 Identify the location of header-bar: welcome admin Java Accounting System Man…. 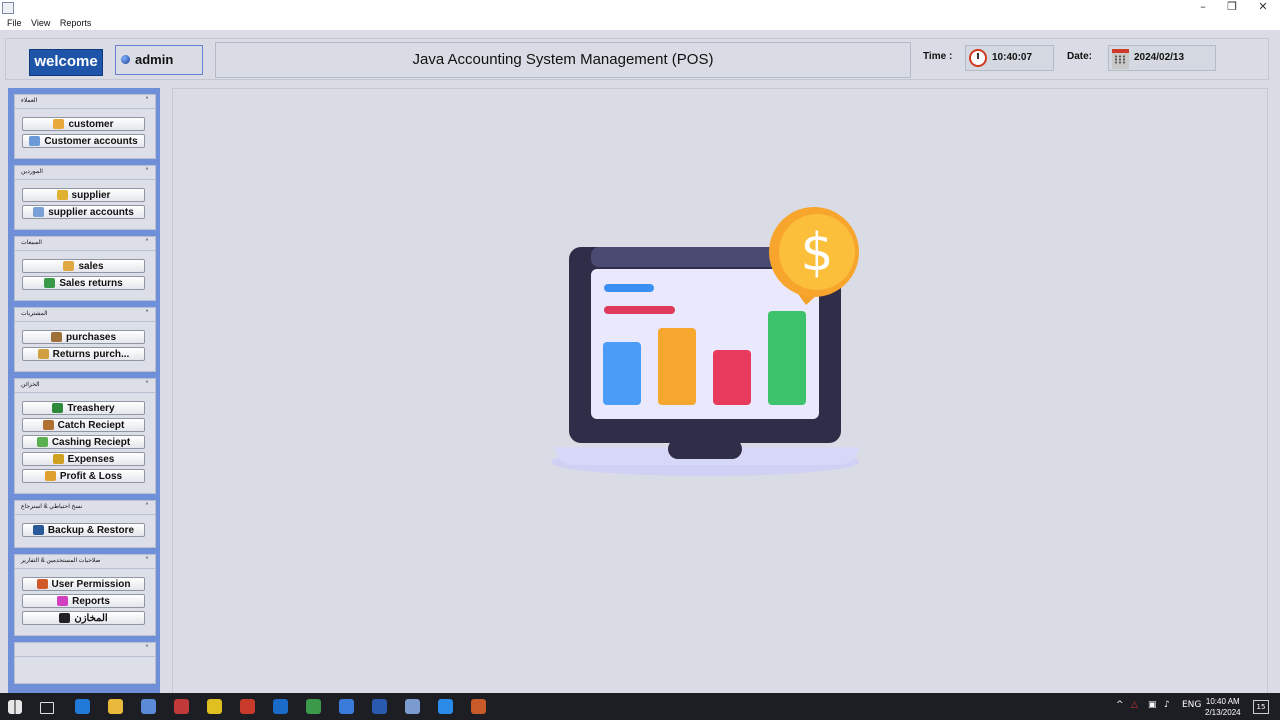
(637, 59).